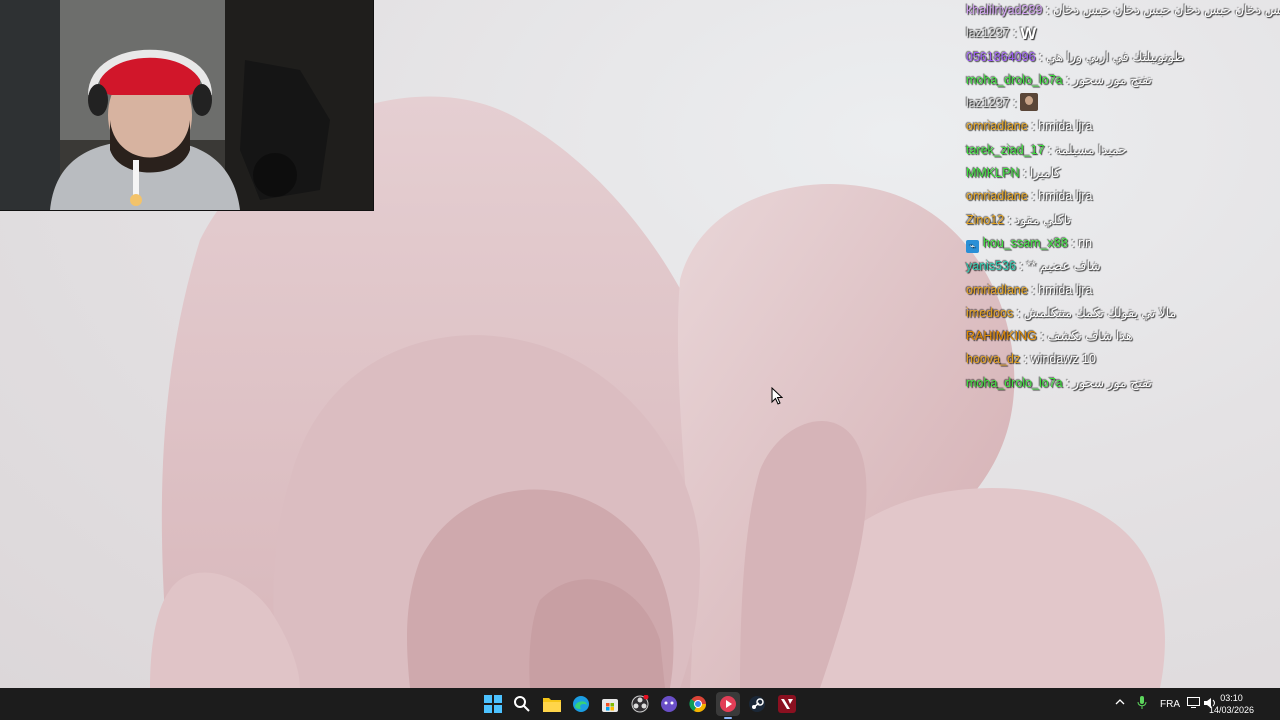 The image size is (1280, 720). I want to click on obs-icon, so click(640, 704).